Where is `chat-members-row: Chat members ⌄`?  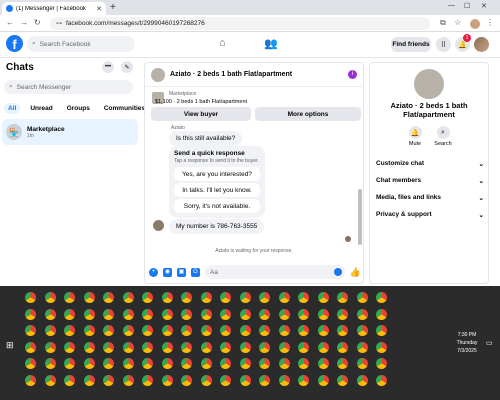 chat-members-row: Chat members ⌄ is located at coordinates (430, 181).